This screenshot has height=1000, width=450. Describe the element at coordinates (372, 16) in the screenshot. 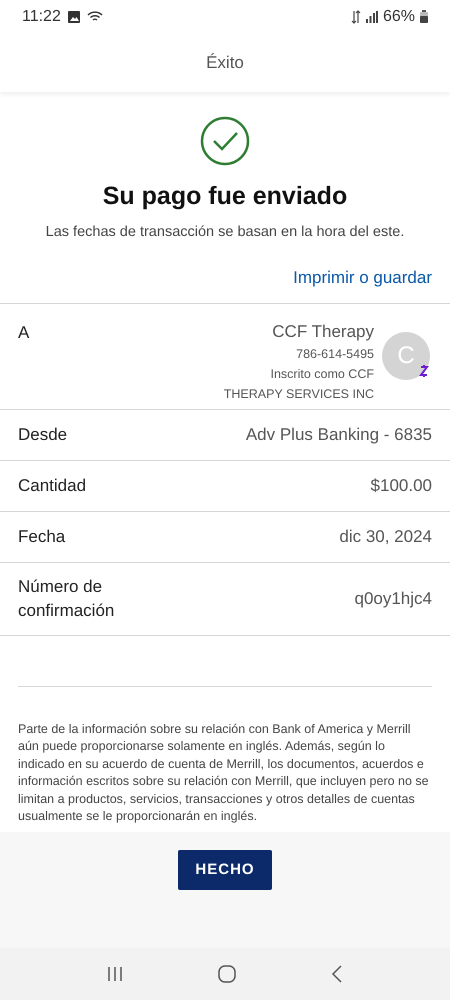

I see `signal-icon` at that location.